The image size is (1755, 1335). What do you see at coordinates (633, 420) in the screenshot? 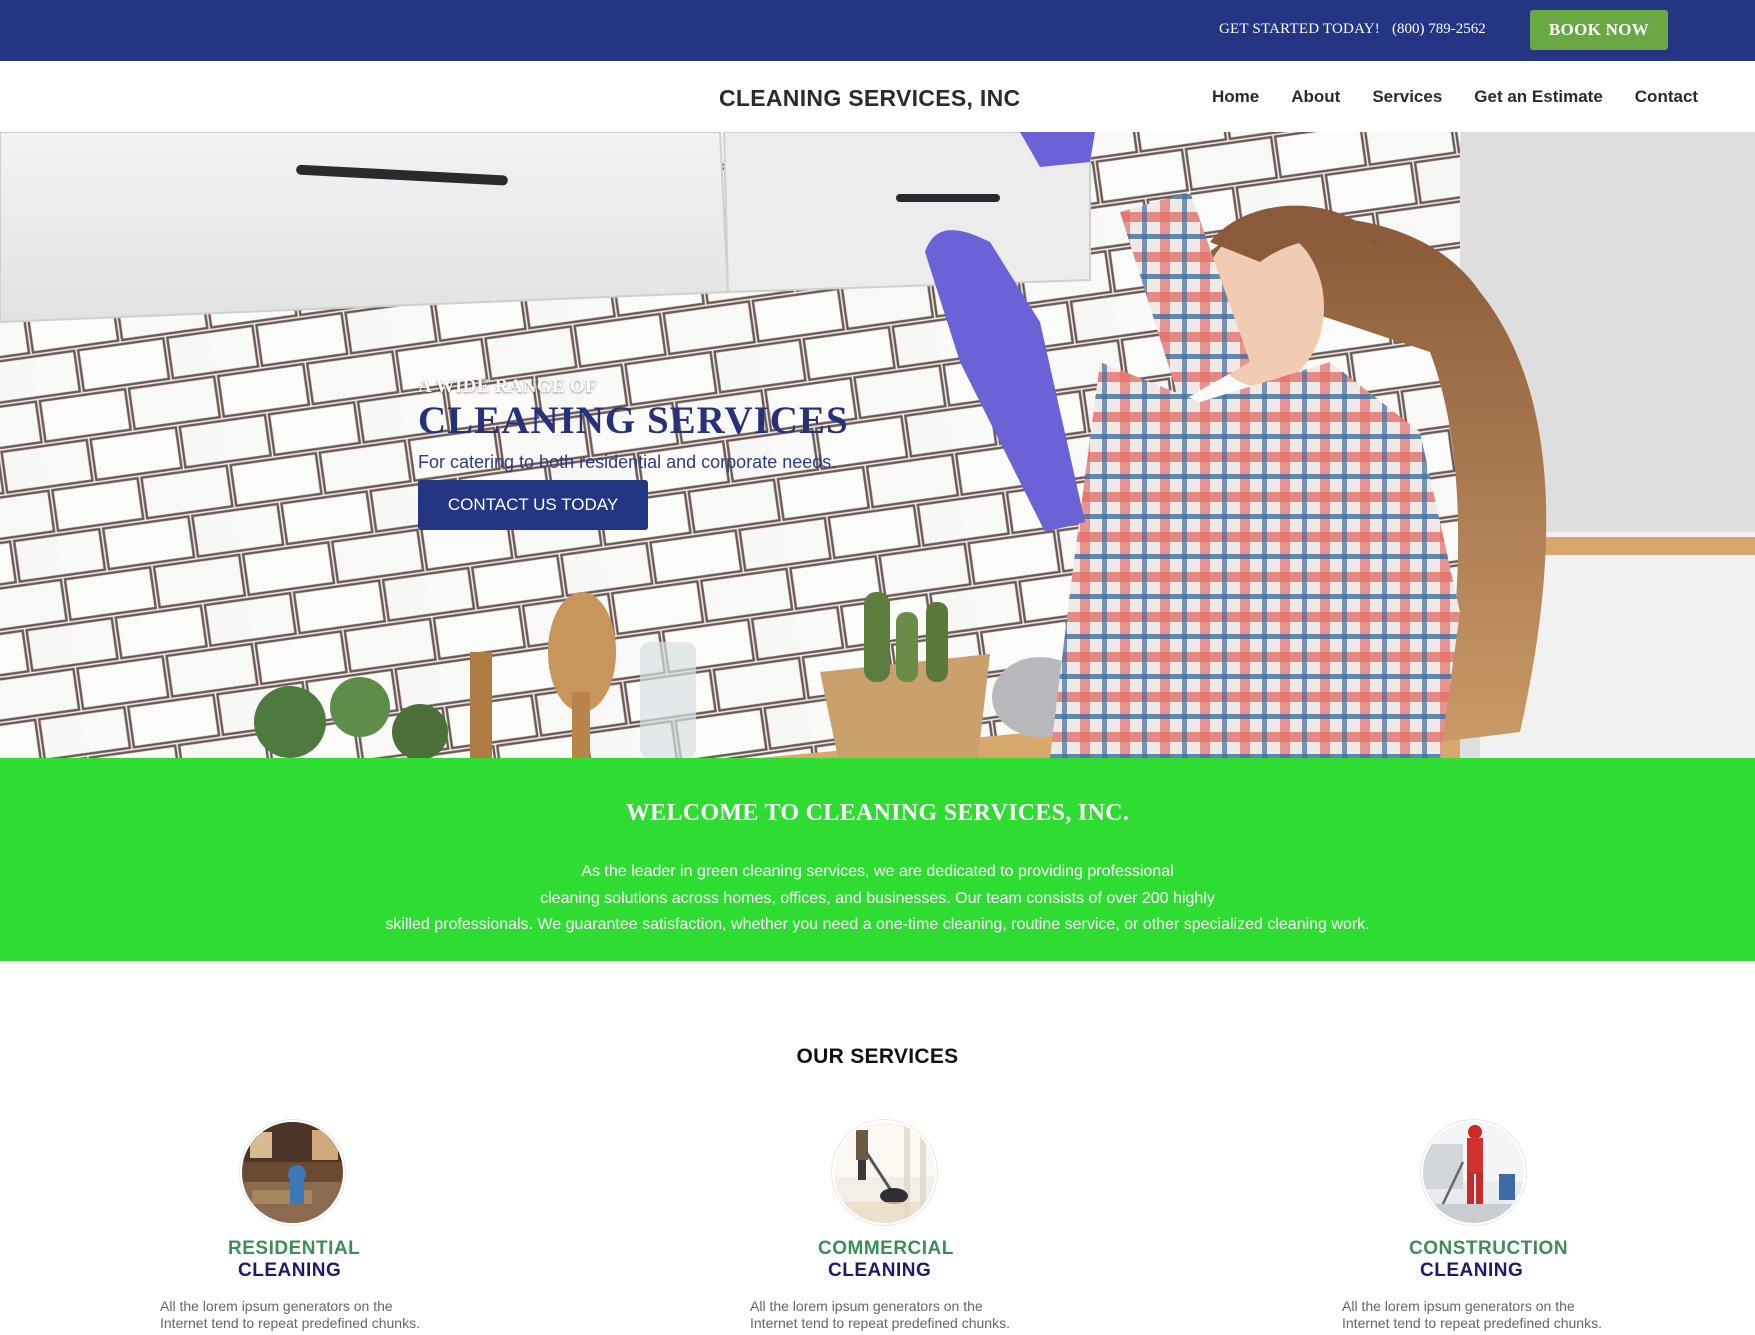
I see `hero-headline: CLEANING SERVICES` at bounding box center [633, 420].